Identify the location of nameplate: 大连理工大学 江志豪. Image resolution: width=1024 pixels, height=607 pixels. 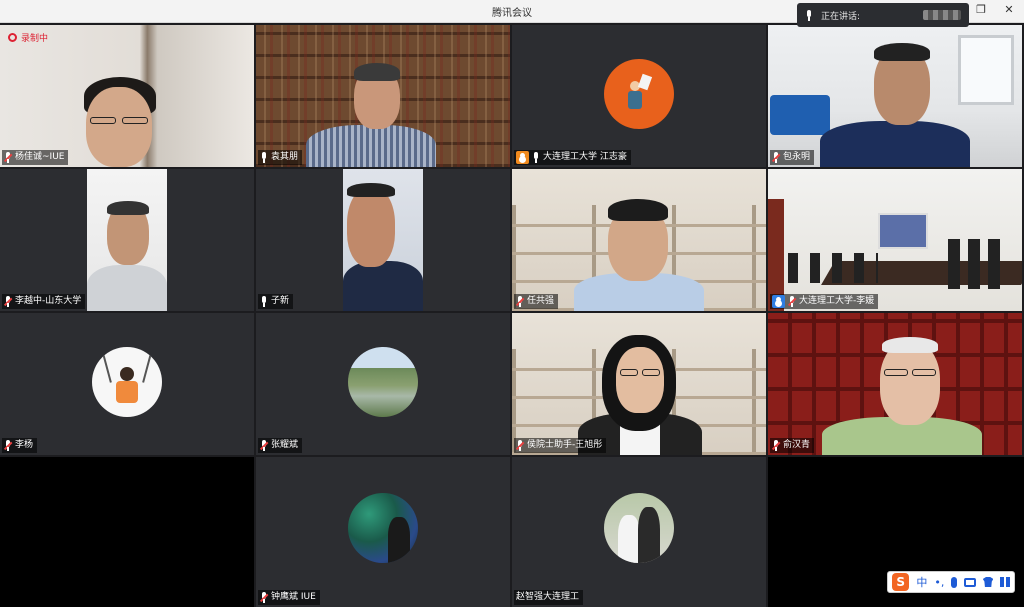
(572, 157).